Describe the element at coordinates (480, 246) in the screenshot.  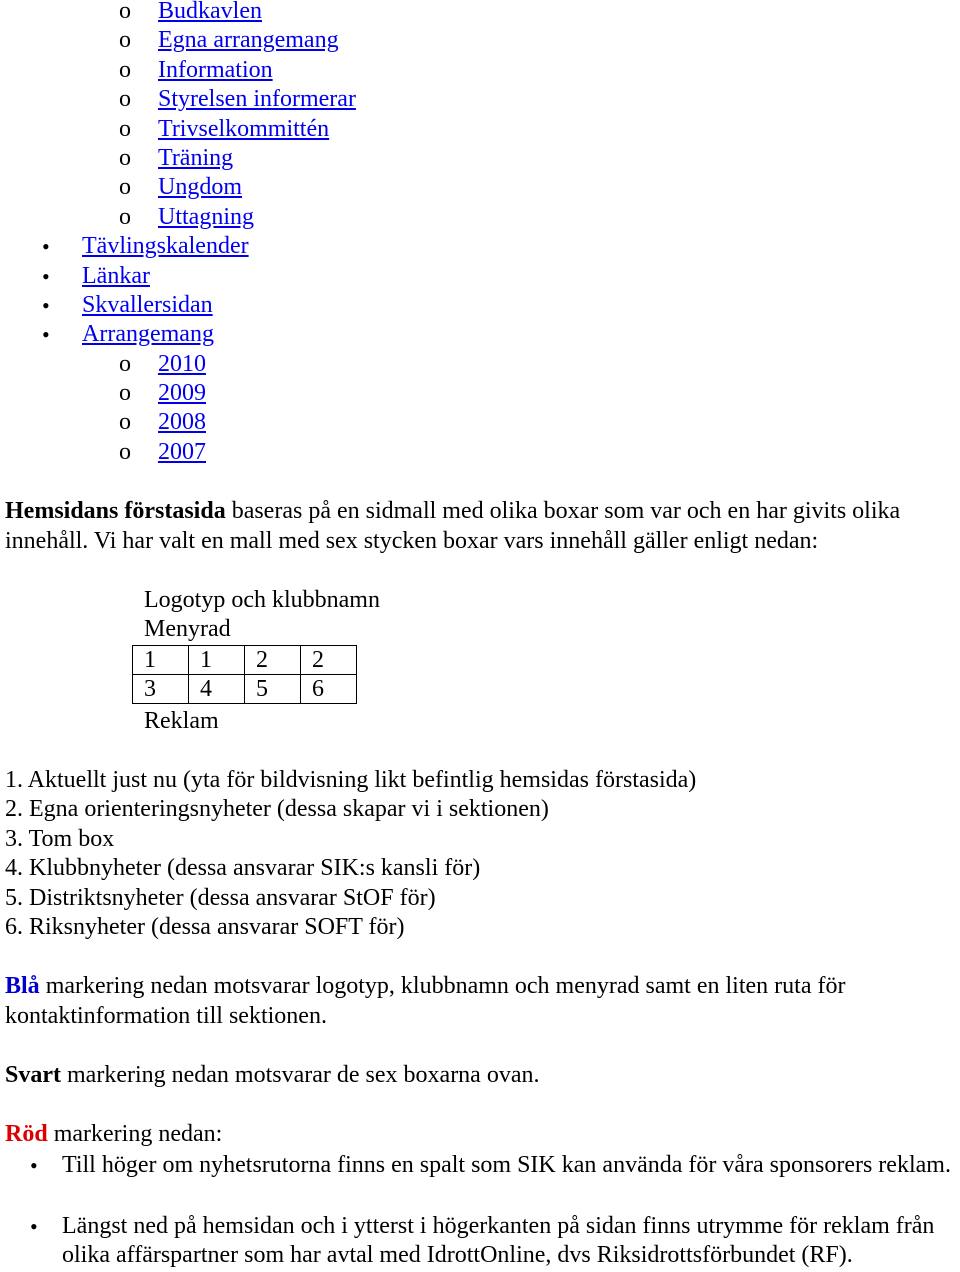
I see `nav-item: • Tävlingskalender` at that location.